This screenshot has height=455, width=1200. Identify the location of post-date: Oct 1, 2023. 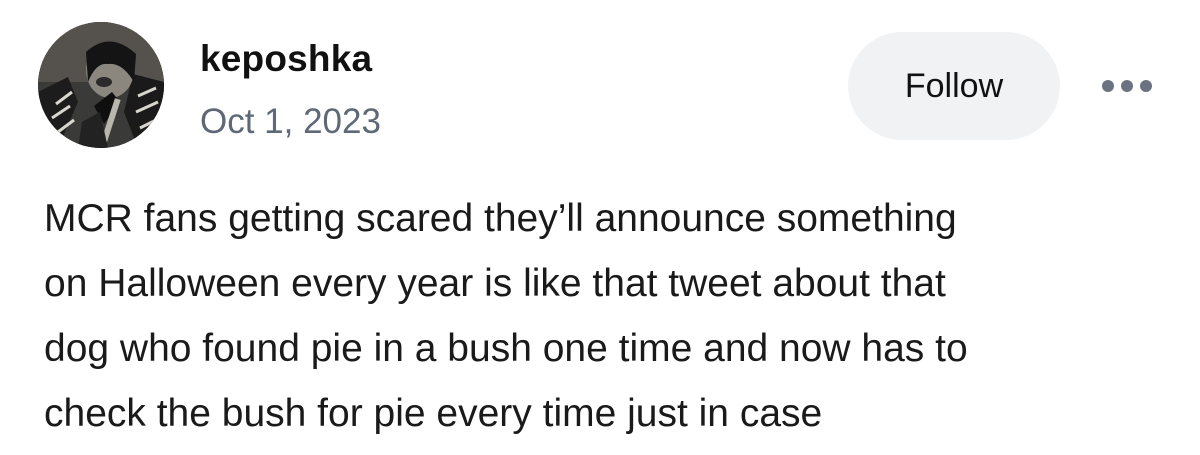
(290, 122).